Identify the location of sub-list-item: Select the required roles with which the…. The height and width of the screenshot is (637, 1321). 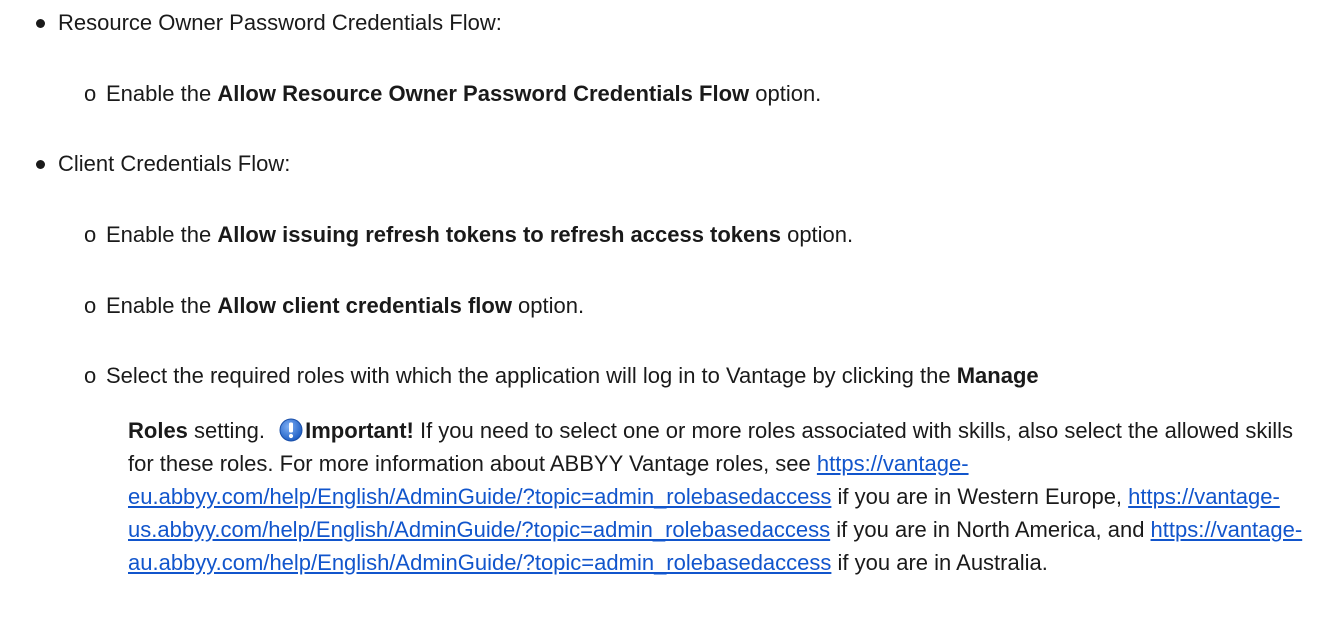
(572, 375).